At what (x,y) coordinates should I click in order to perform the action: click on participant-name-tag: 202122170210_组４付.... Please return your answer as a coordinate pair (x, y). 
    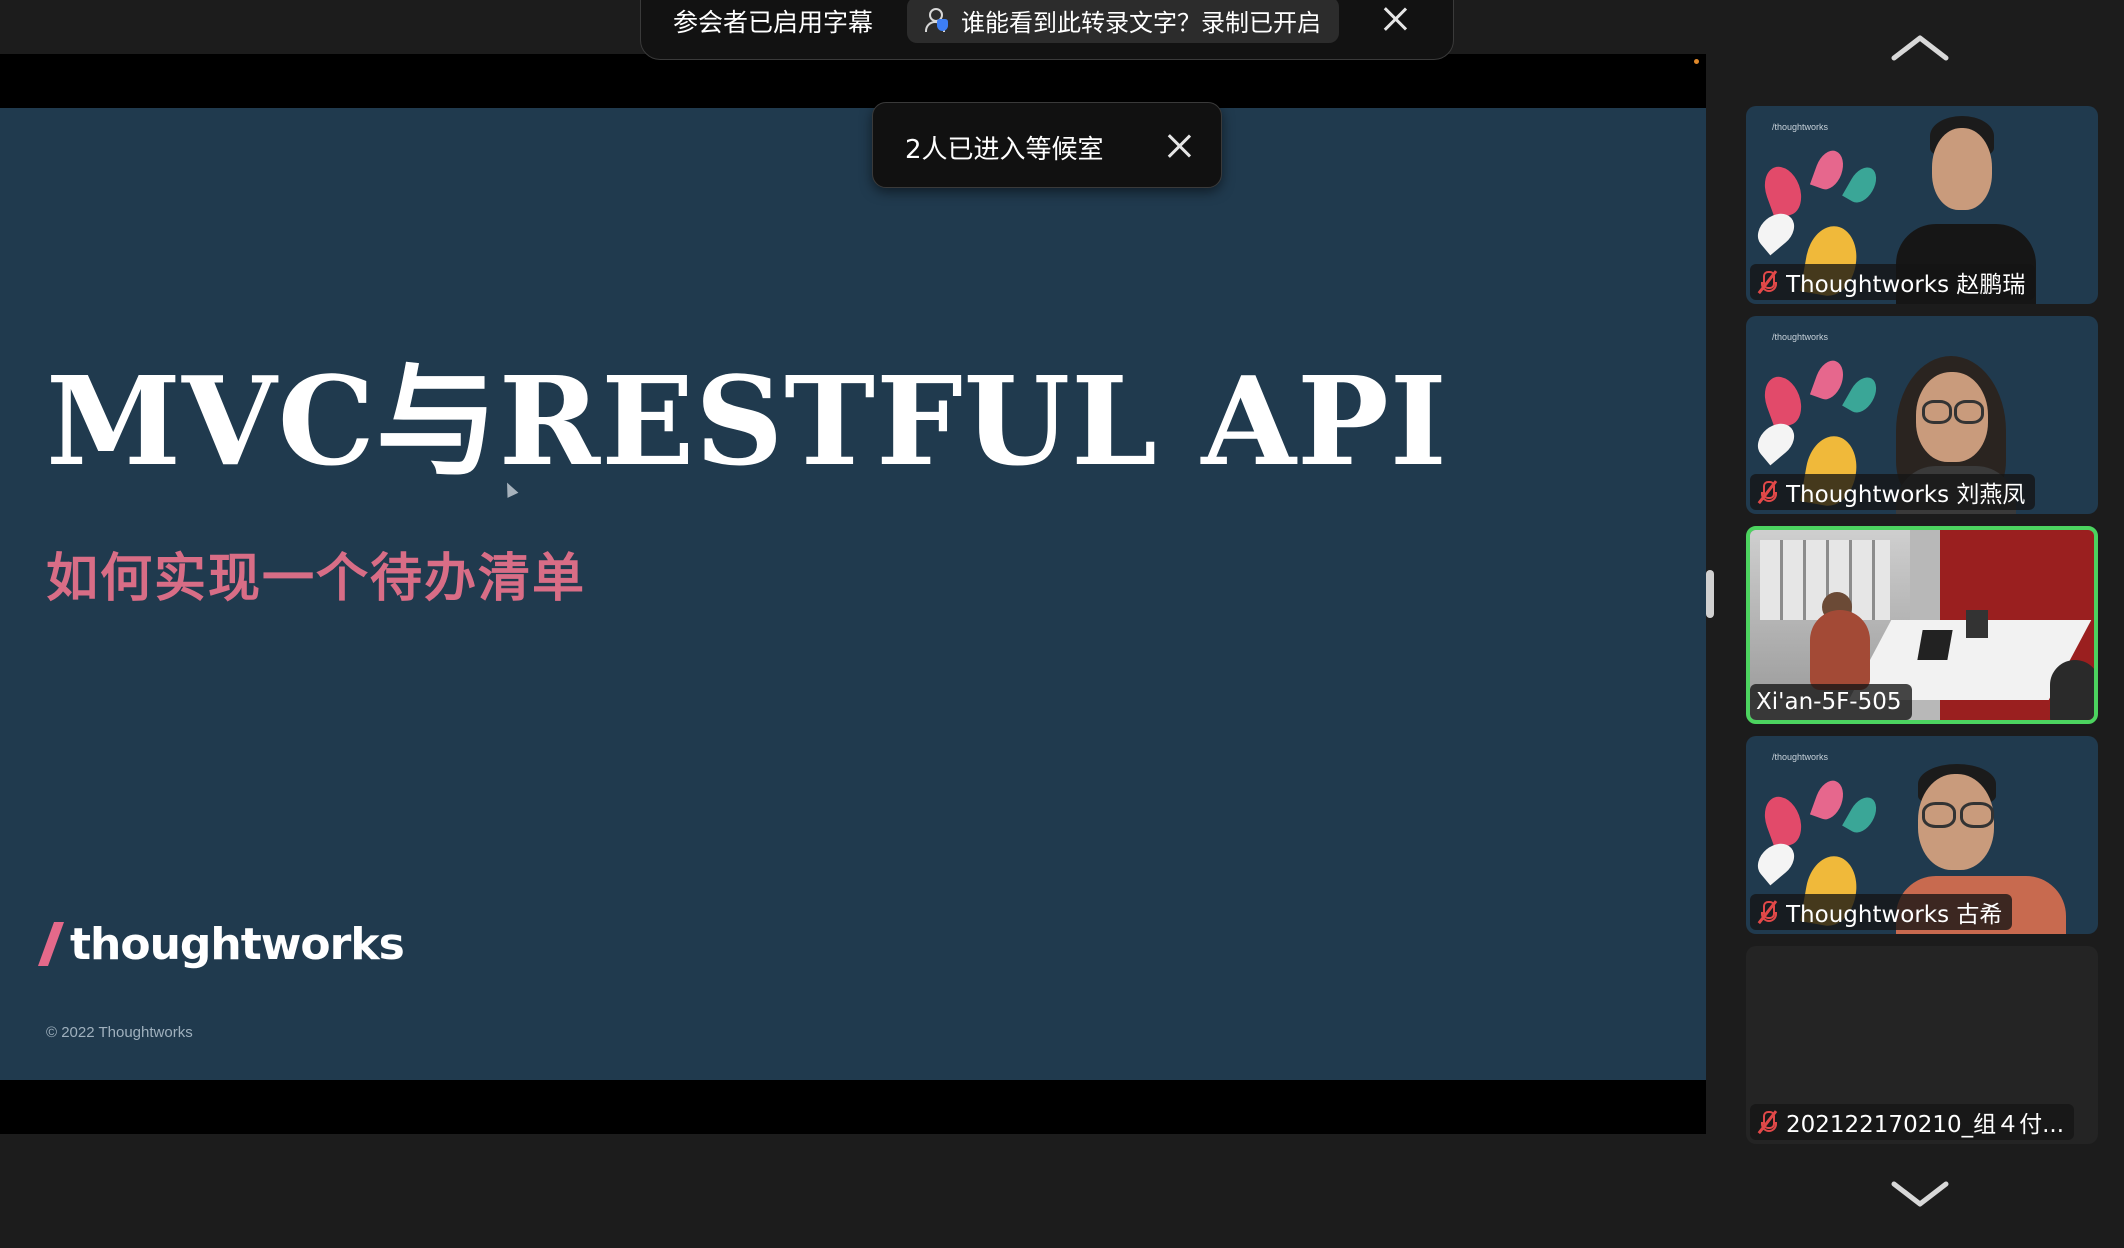
    Looking at the image, I should click on (1912, 1122).